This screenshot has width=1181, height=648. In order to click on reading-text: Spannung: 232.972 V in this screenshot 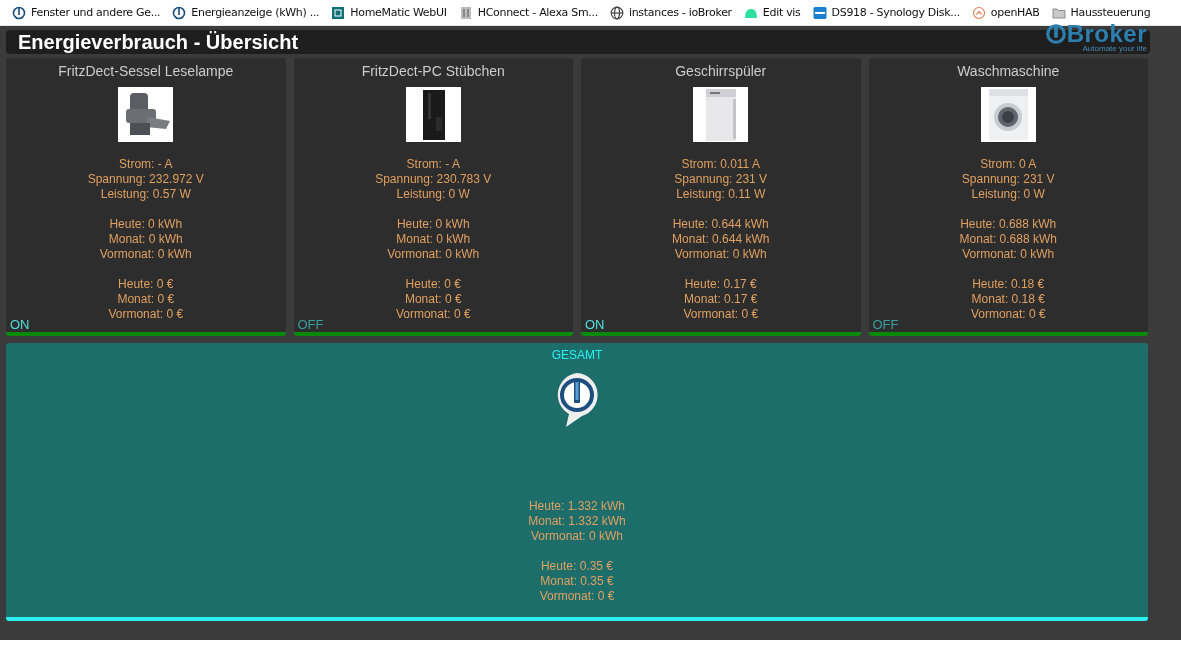, I will do `click(145, 179)`.